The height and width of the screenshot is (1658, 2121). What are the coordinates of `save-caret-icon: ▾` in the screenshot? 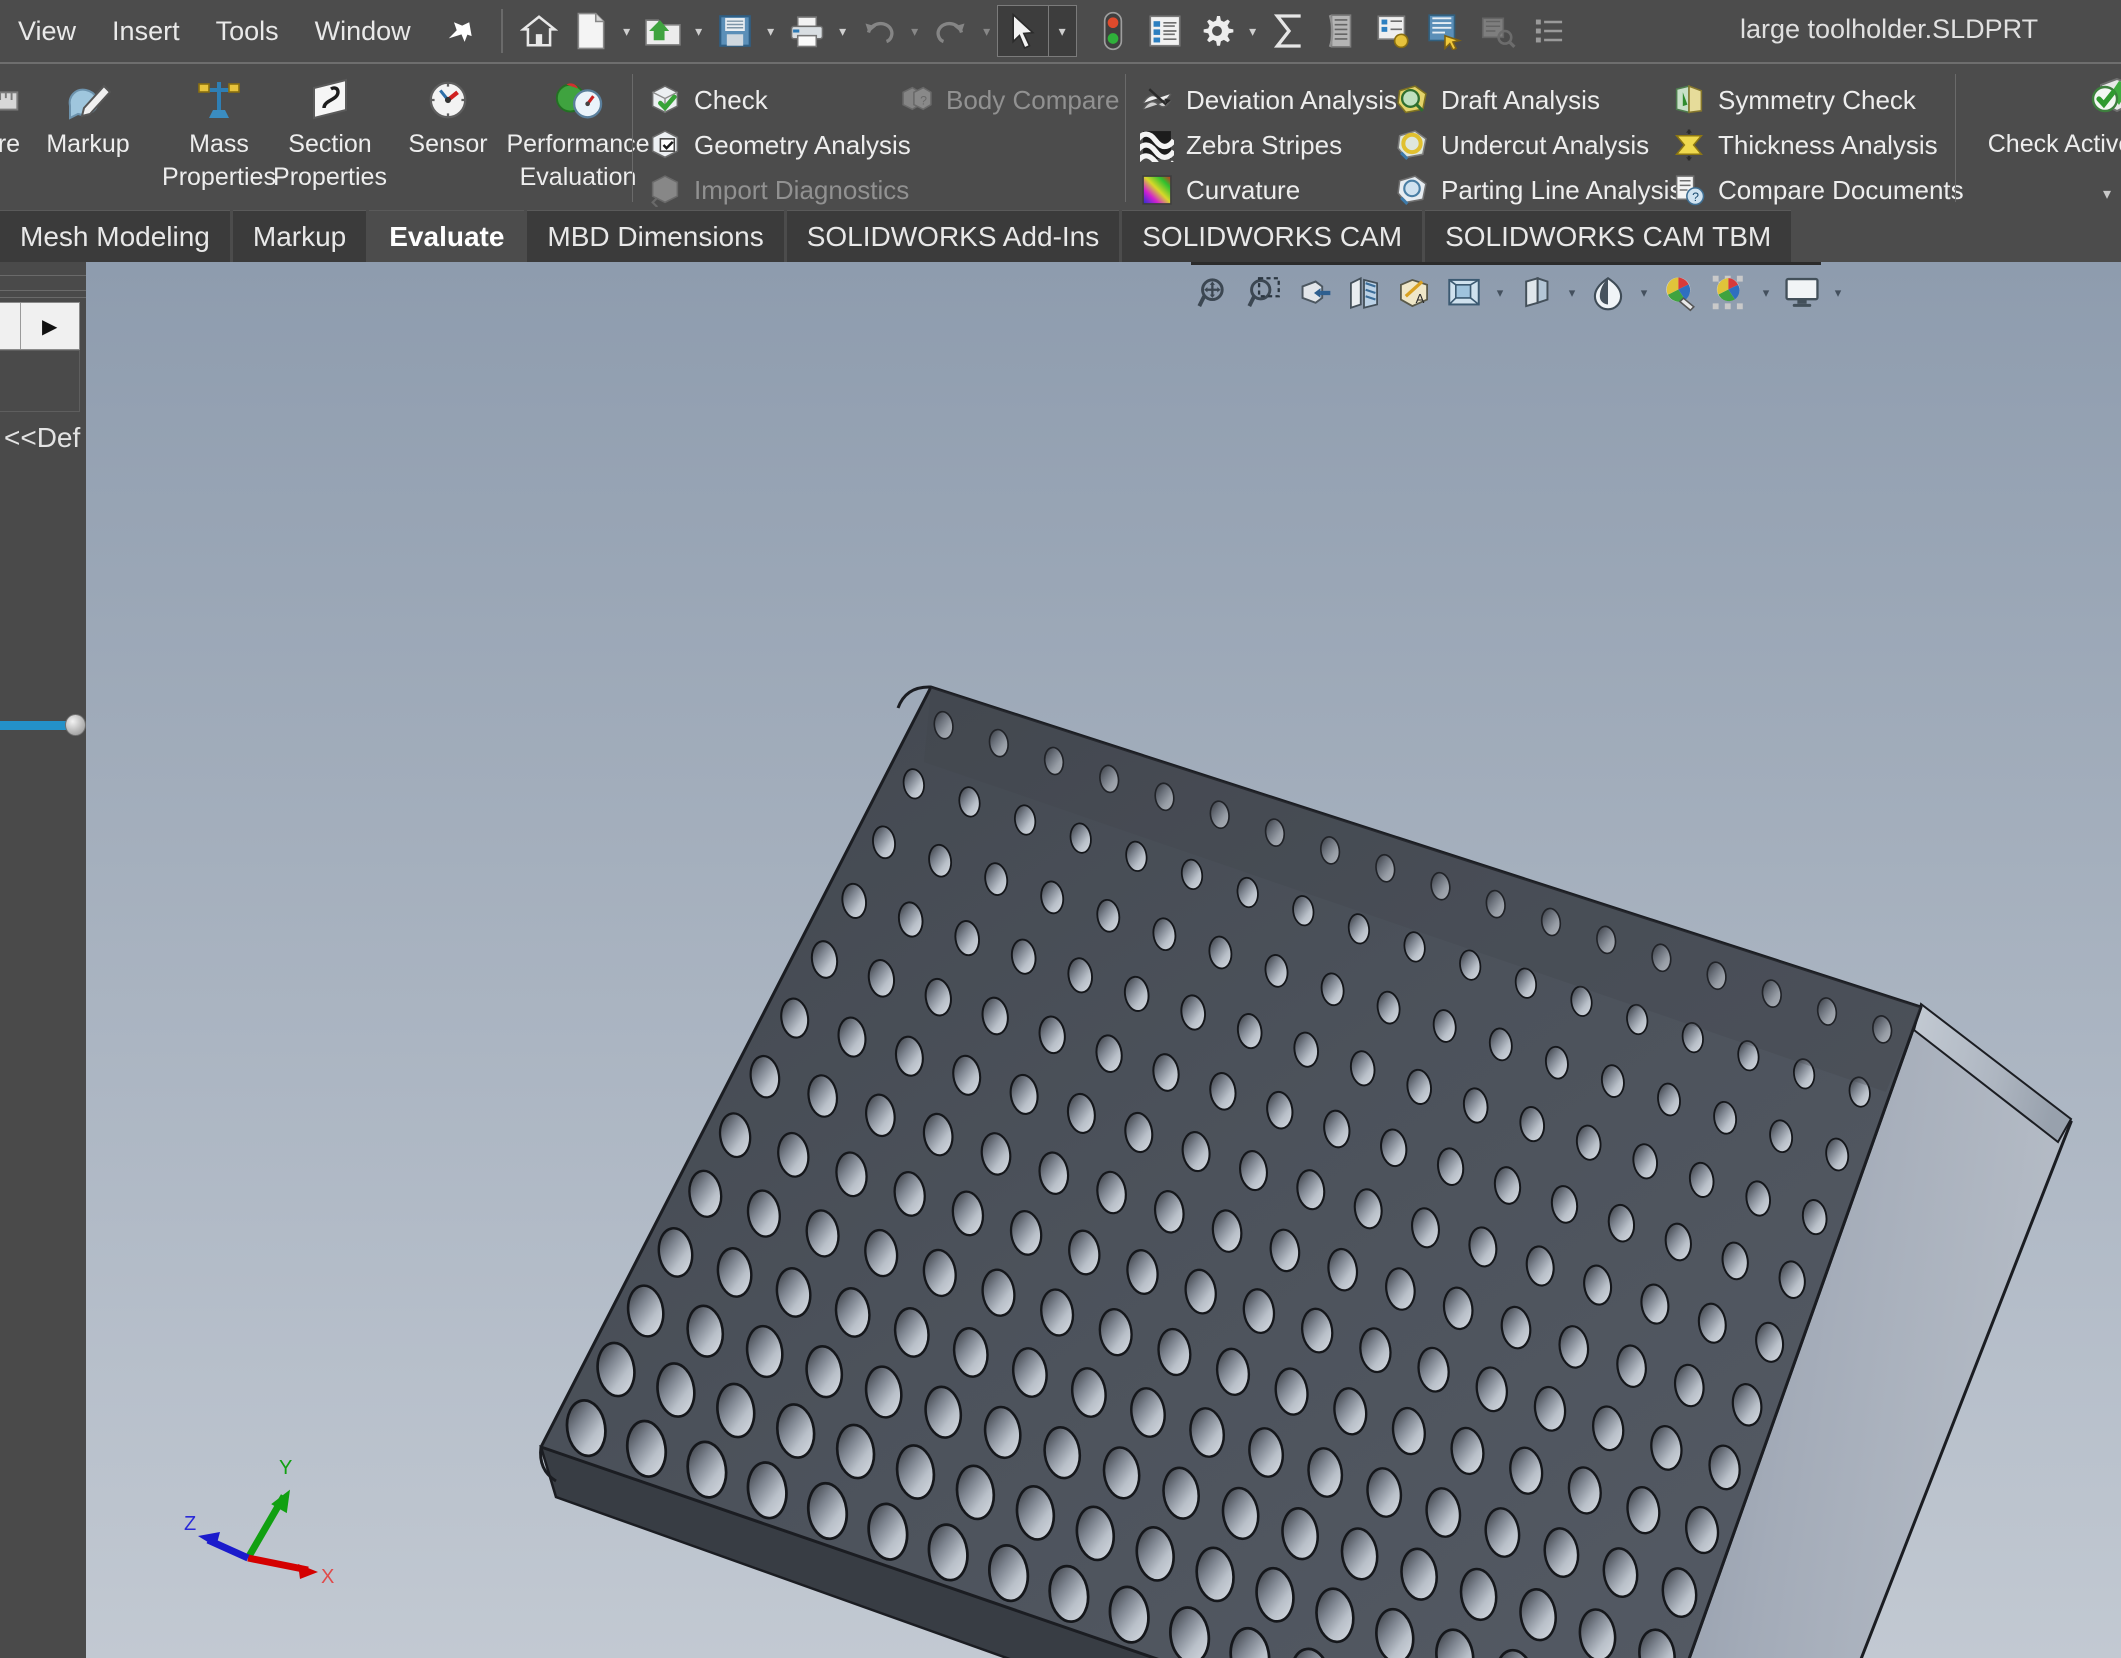 It's located at (771, 31).